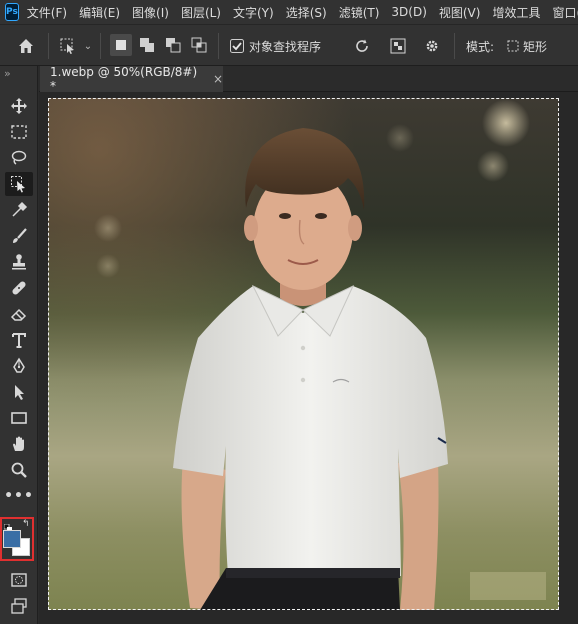 This screenshot has height=624, width=578. What do you see at coordinates (19, 580) in the screenshot?
I see `quick-mask-icon` at bounding box center [19, 580].